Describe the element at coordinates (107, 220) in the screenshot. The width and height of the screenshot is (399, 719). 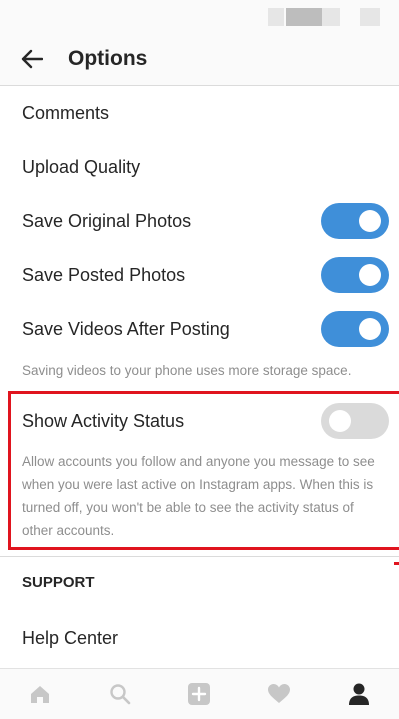
I see `save-original-photos-label: Save Original Photos` at that location.